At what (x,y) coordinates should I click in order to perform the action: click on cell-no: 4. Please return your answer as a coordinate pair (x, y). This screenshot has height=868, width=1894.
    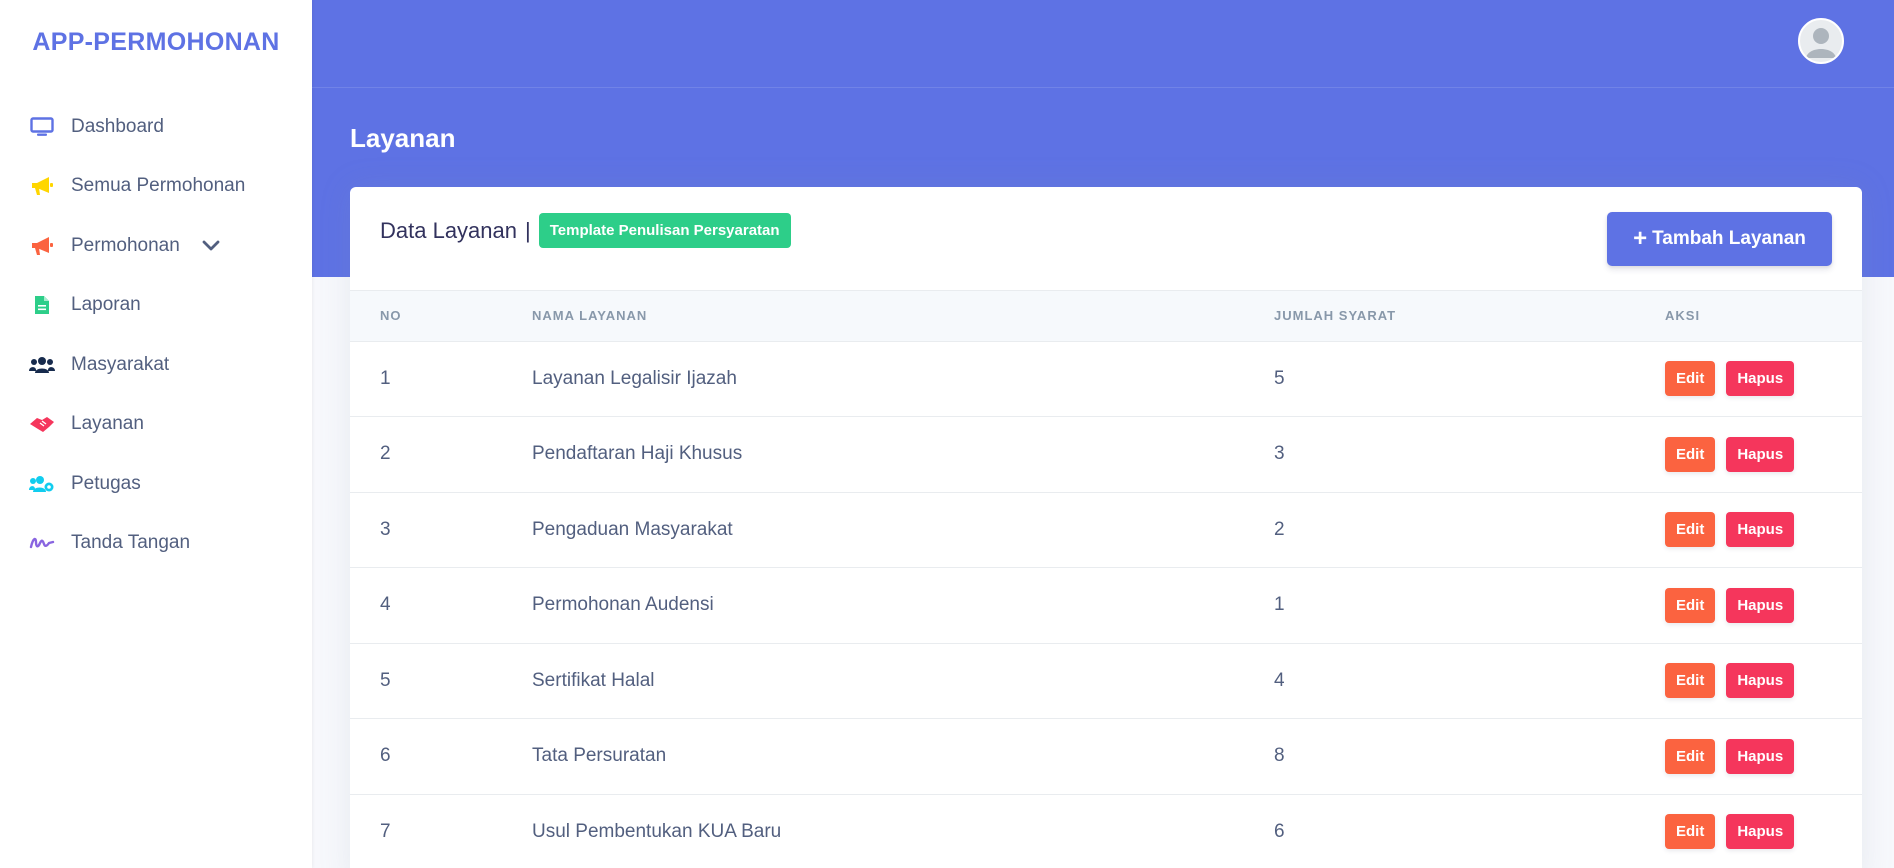
    Looking at the image, I should click on (441, 605).